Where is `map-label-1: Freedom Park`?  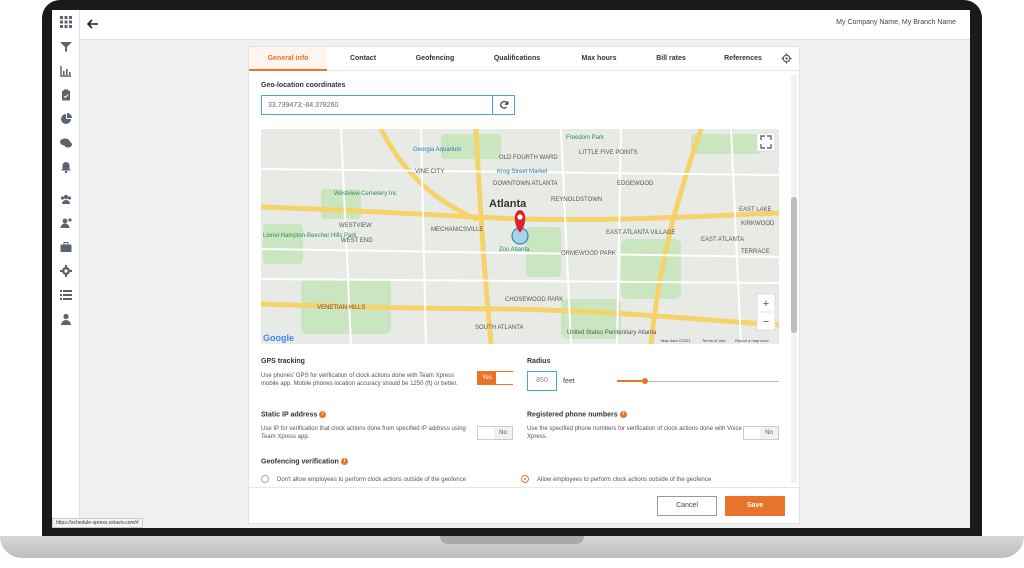 map-label-1: Freedom Park is located at coordinates (585, 138).